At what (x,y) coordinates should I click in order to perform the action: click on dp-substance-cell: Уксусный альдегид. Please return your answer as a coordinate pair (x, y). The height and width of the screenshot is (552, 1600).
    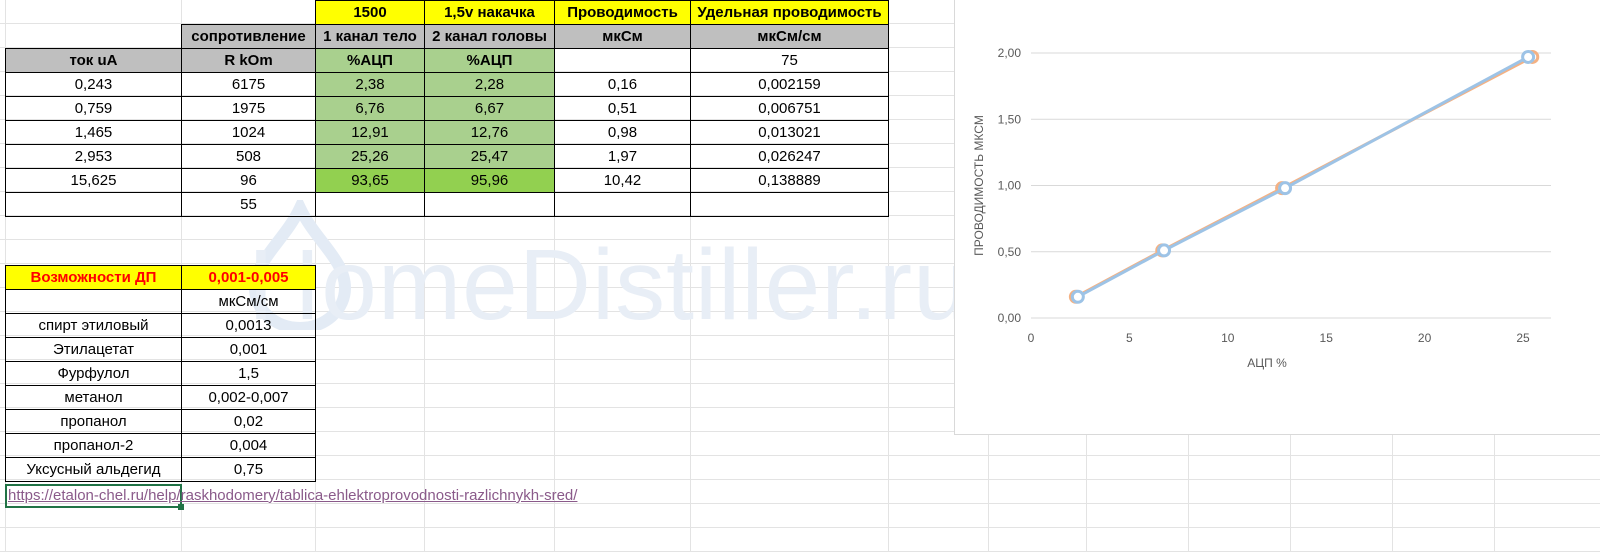
    Looking at the image, I should click on (93, 469).